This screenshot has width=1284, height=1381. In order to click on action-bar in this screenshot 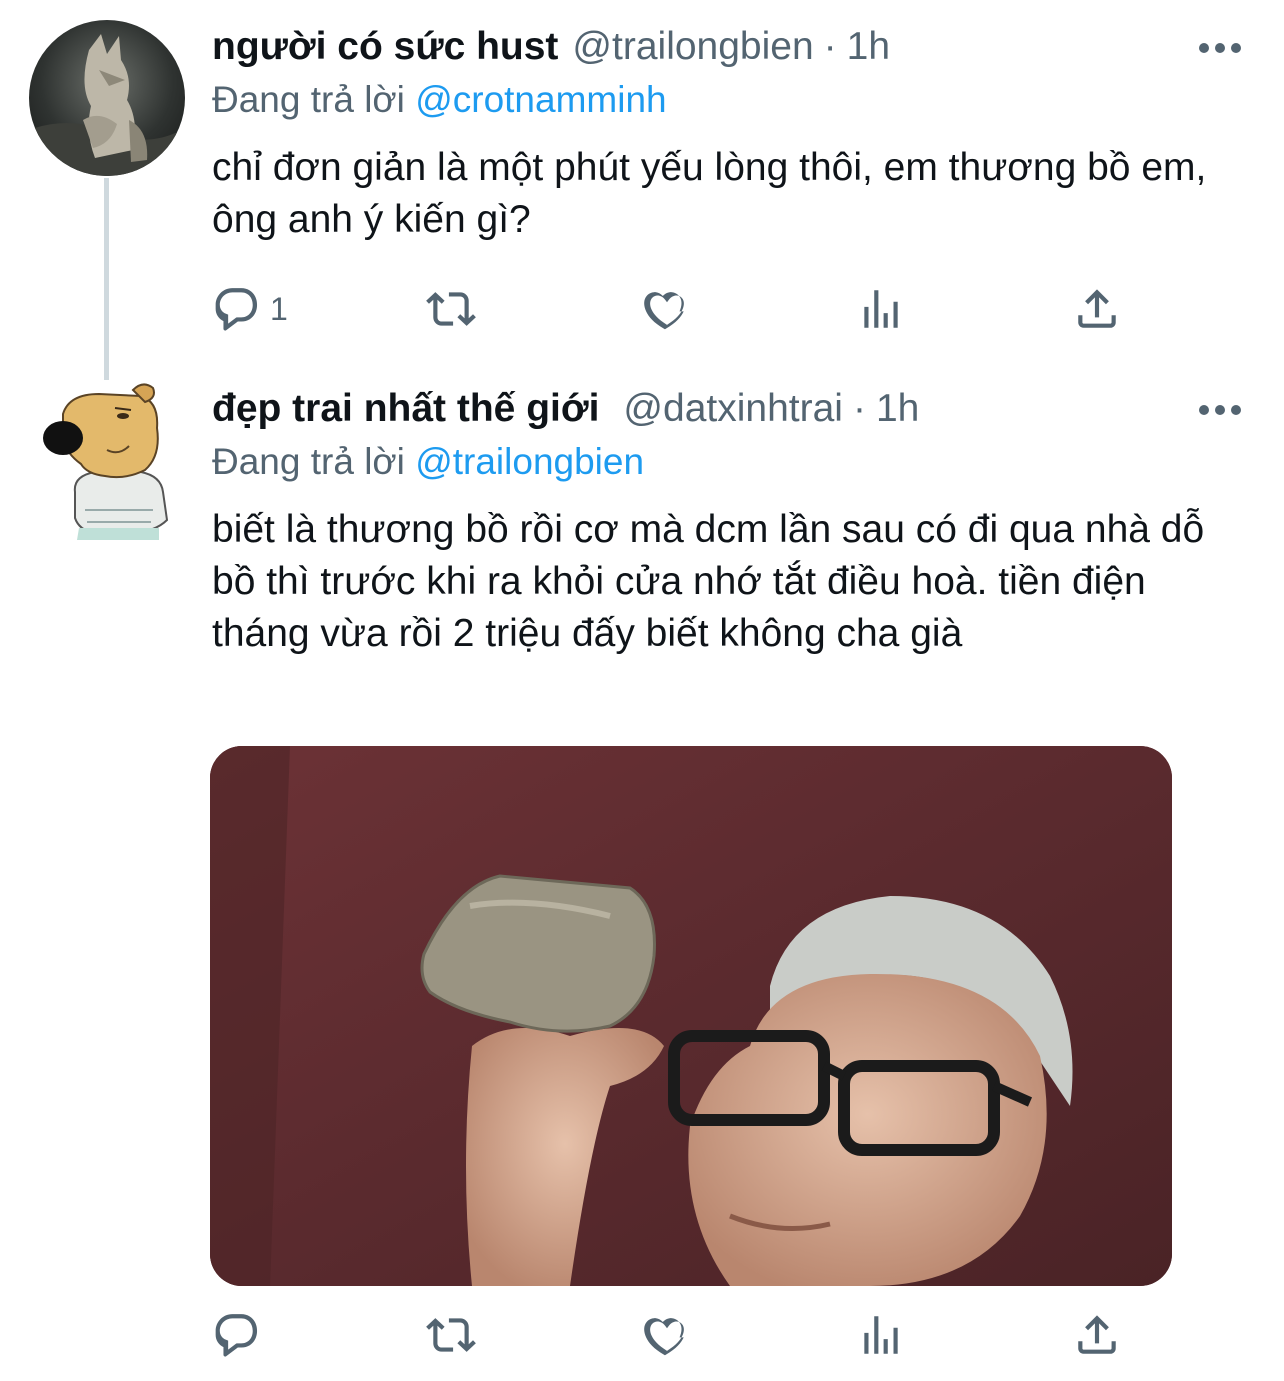, I will do `click(672, 1335)`.